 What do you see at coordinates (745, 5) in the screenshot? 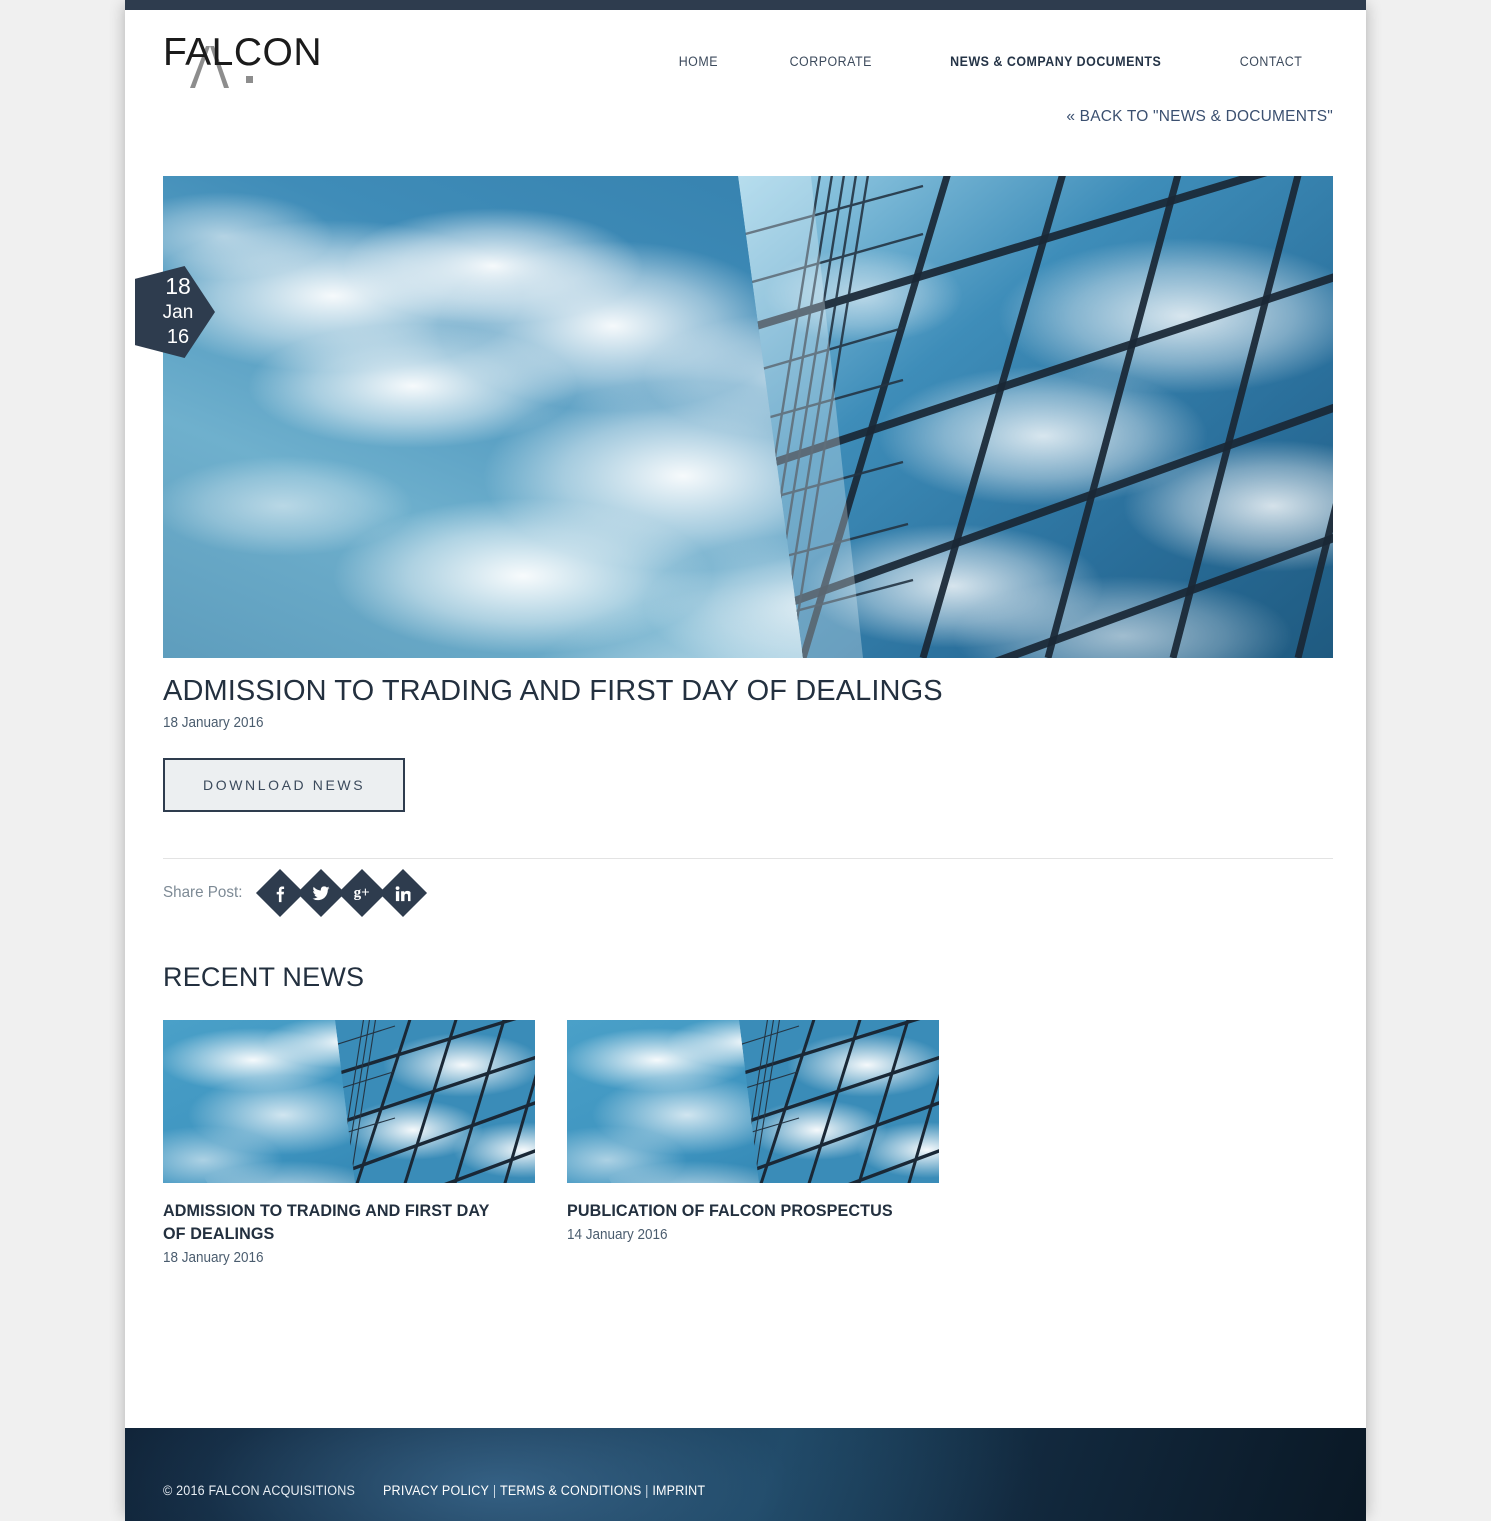
I see `top-accent-bar` at bounding box center [745, 5].